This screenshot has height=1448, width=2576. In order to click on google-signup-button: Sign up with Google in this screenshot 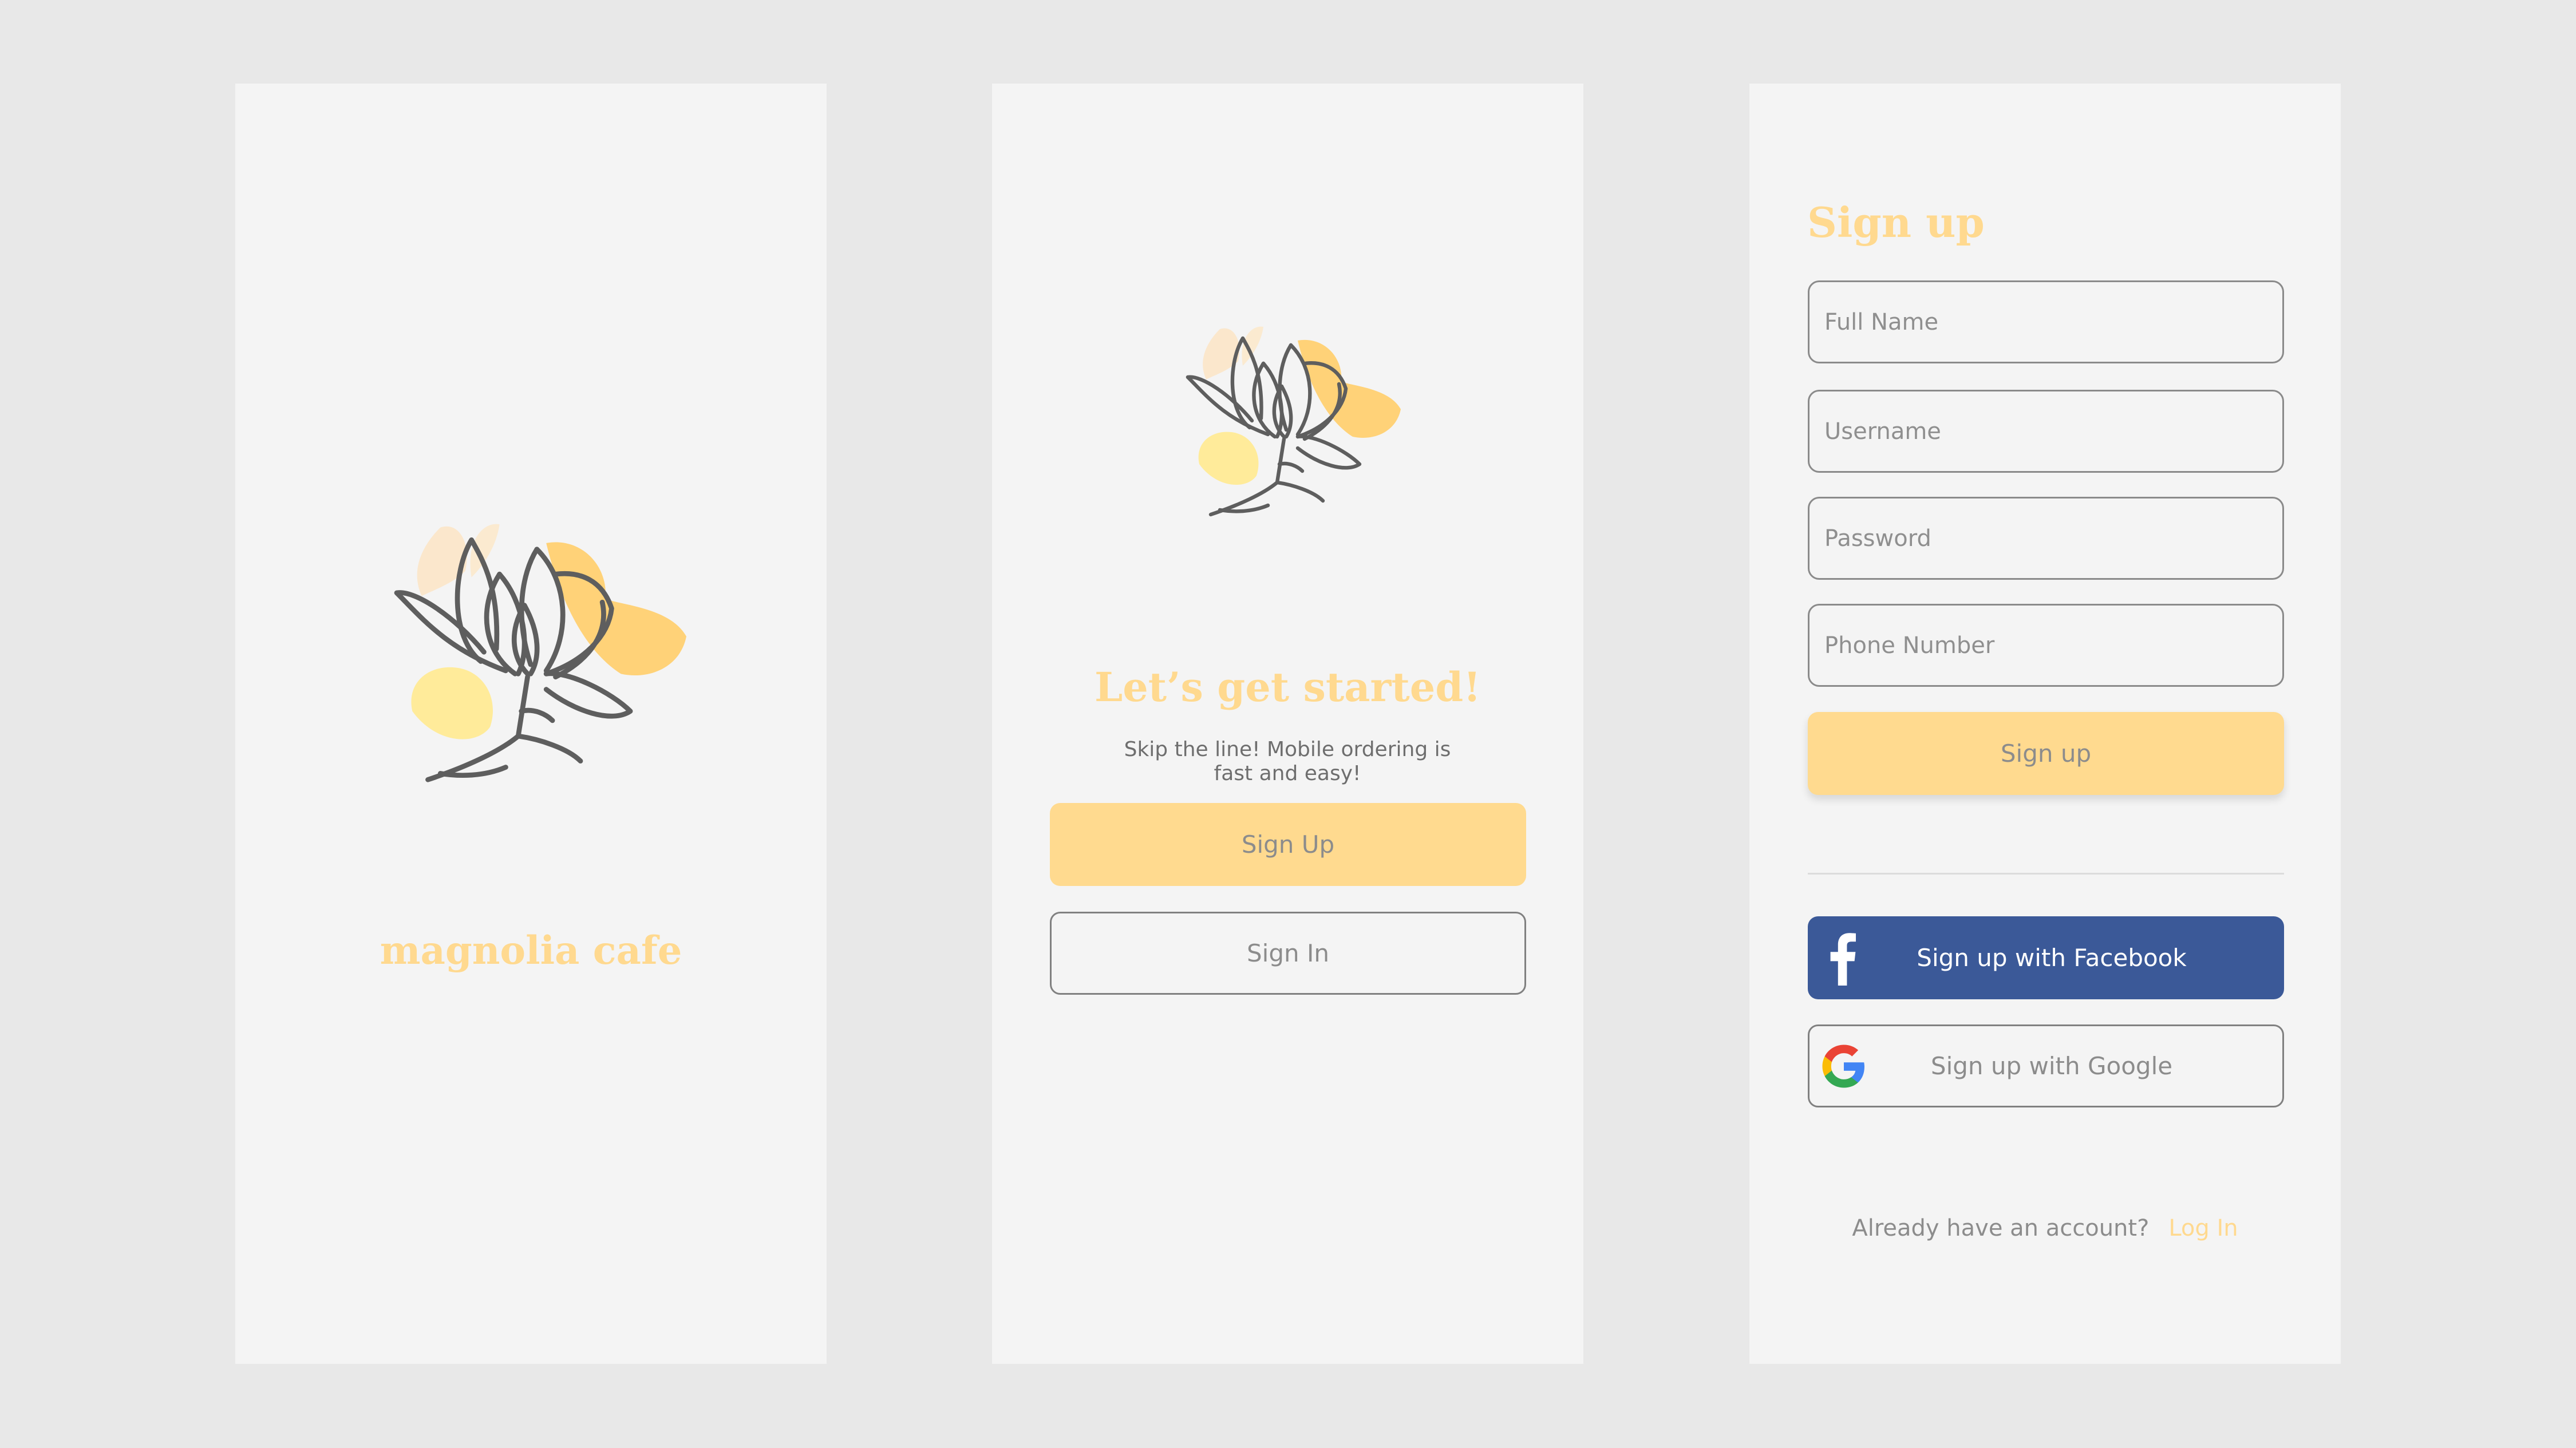, I will do `click(2046, 1065)`.